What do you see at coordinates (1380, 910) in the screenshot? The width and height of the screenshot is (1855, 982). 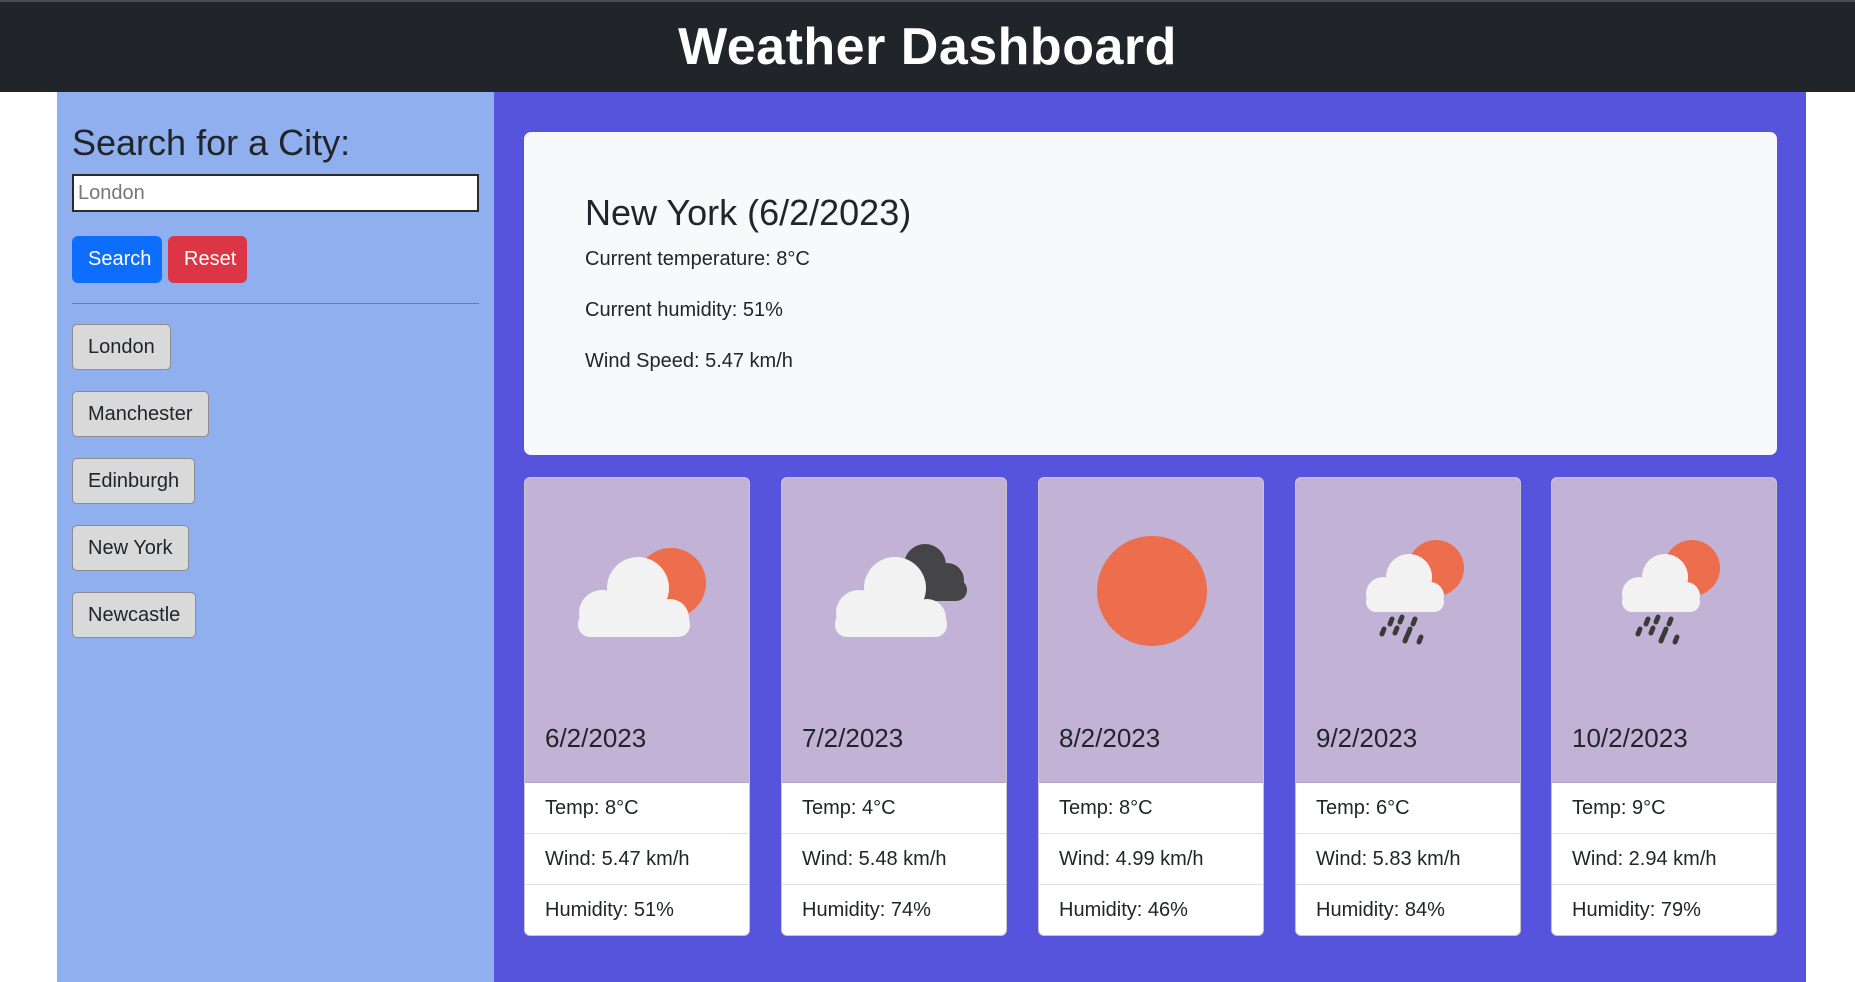 I see `forecast-humidity: Humidity: 84%` at bounding box center [1380, 910].